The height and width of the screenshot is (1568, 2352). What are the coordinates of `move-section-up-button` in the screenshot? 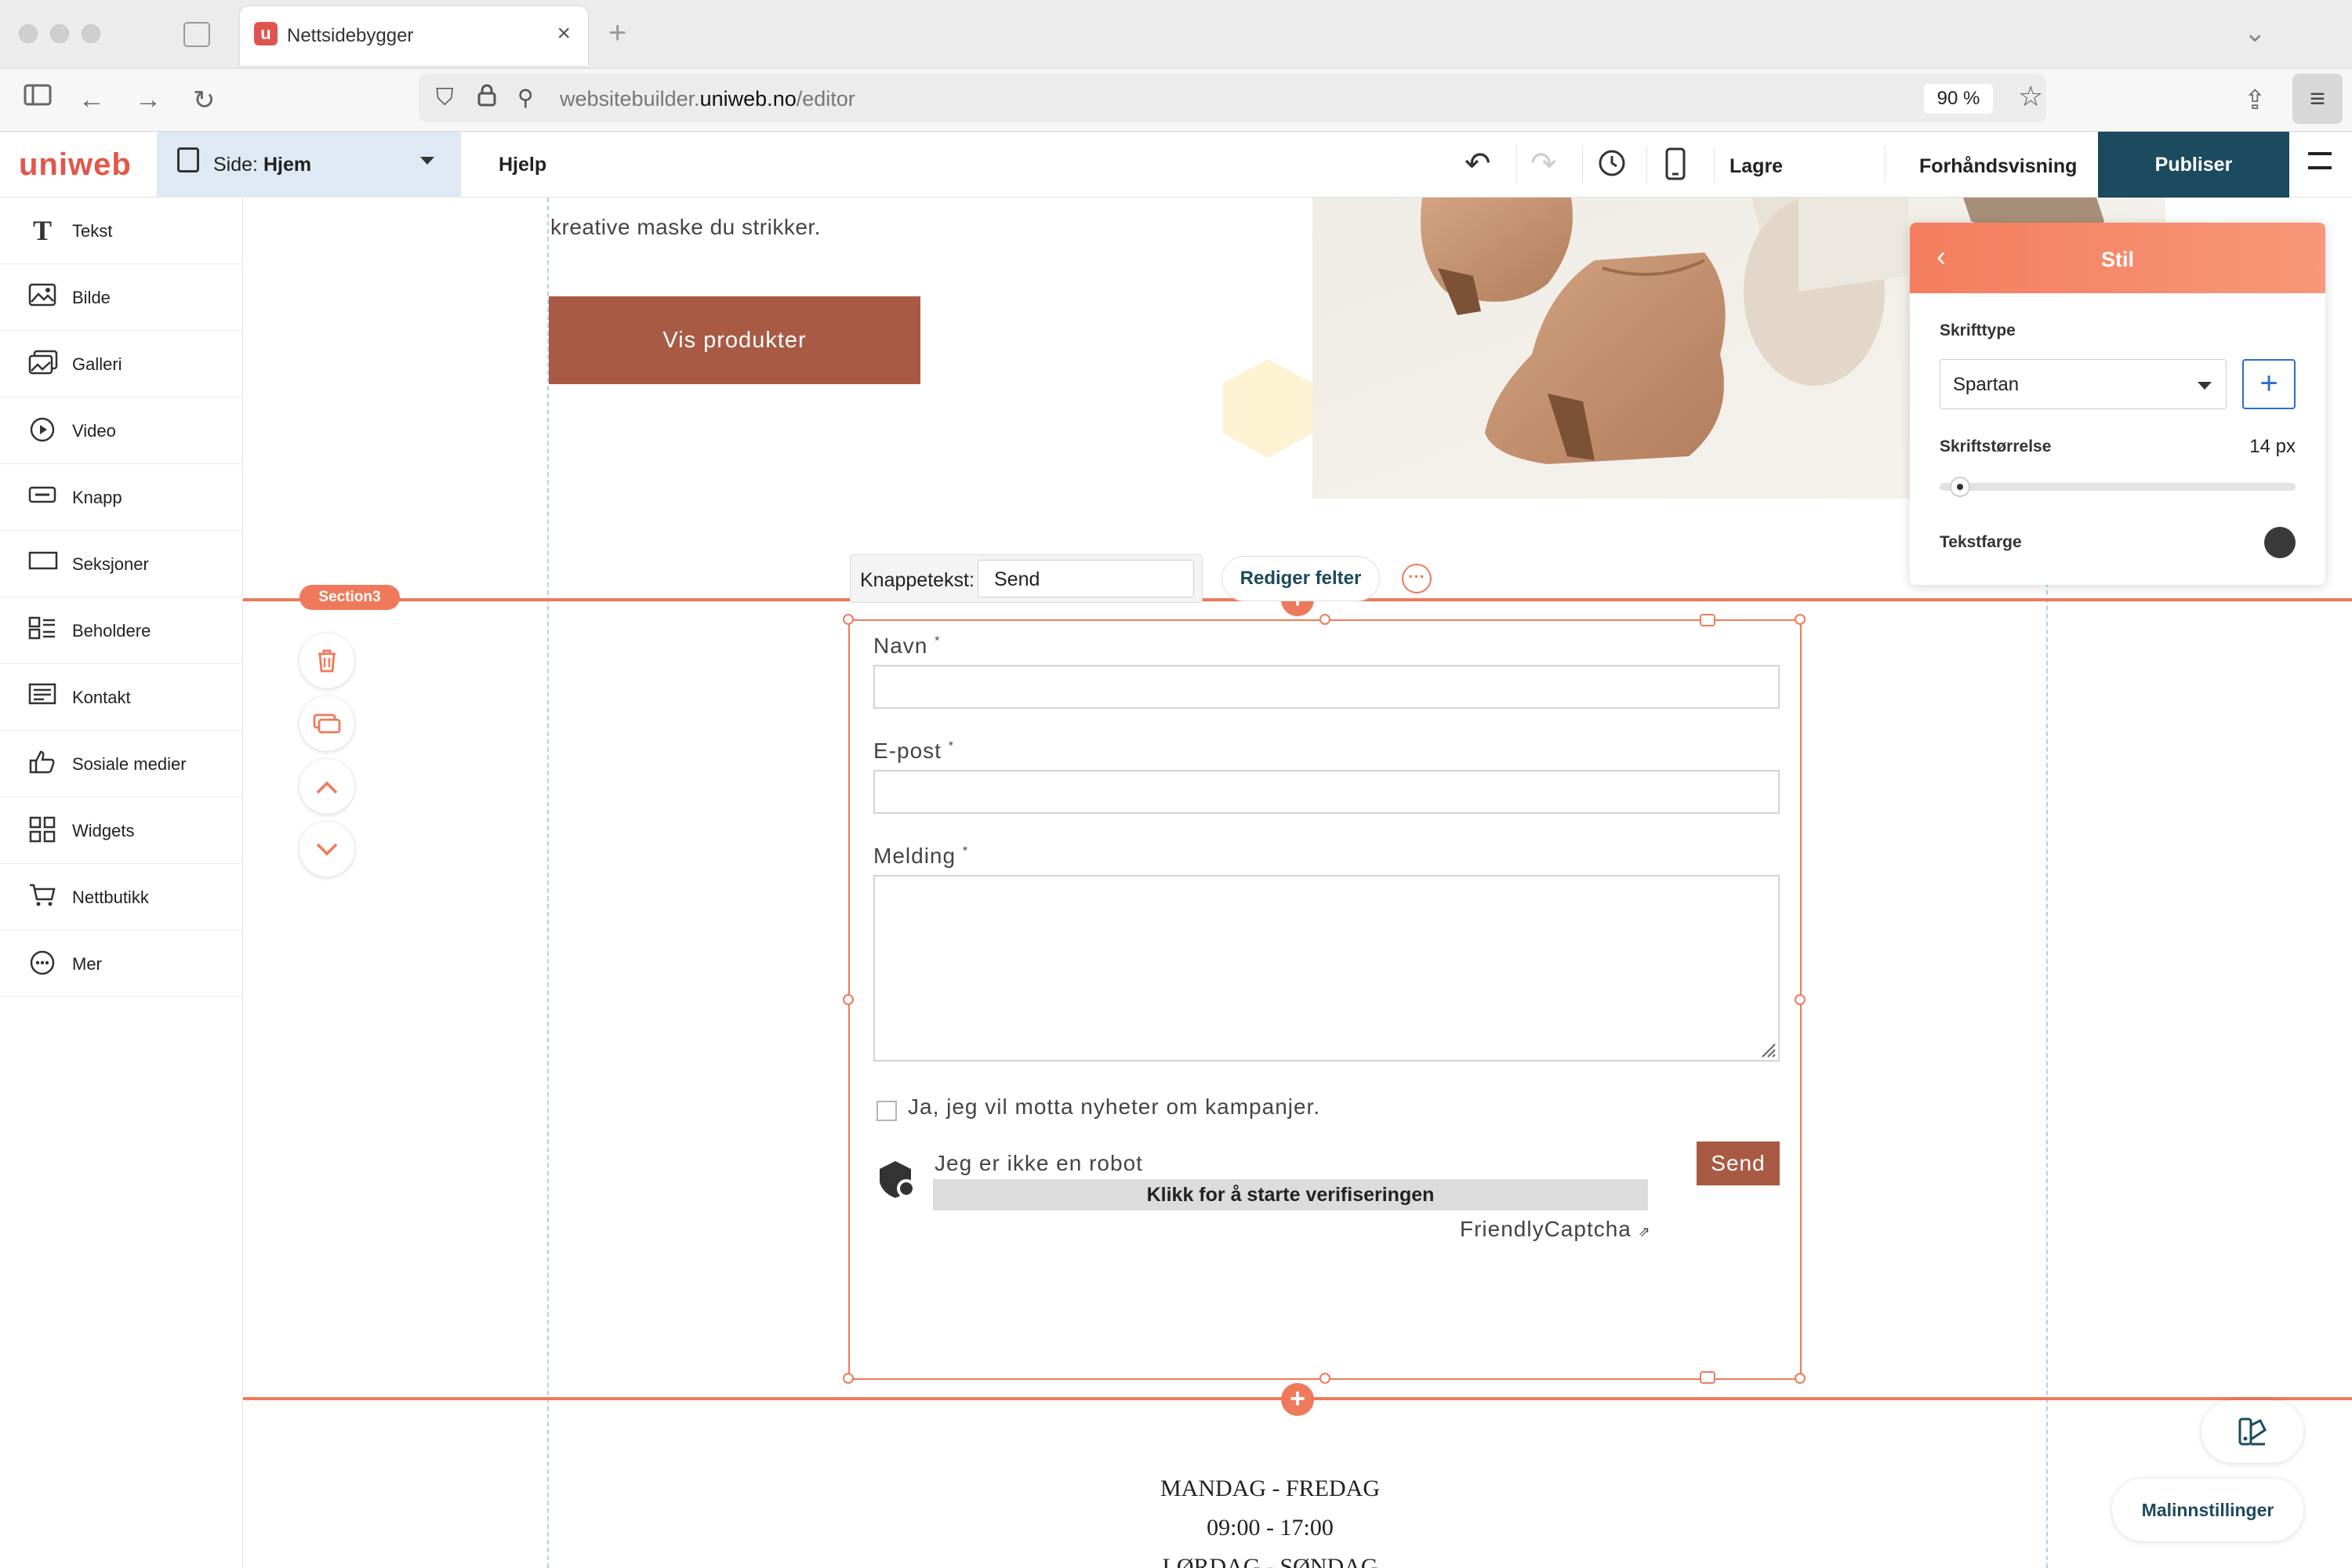 It's located at (326, 786).